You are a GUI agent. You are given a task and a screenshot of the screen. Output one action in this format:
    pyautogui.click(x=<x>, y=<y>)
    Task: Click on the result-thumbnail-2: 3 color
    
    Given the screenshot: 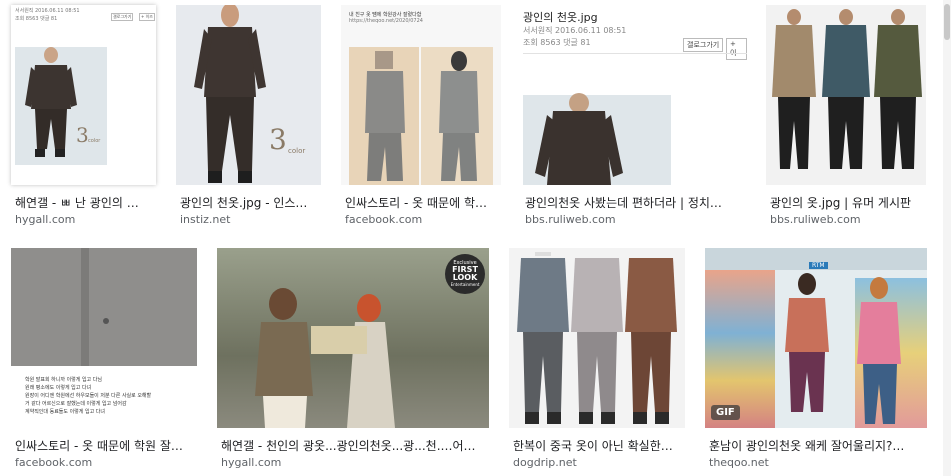 What is the action you would take?
    pyautogui.click(x=248, y=95)
    